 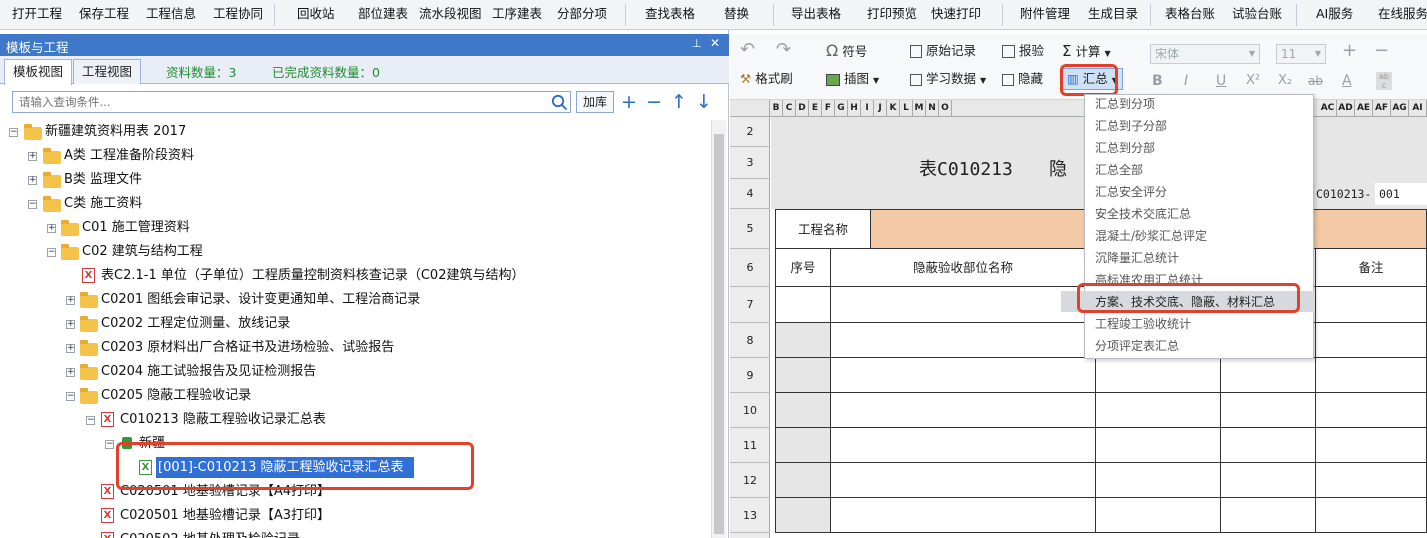 I want to click on clear-format-icon: ab c, so click(x=1384, y=81).